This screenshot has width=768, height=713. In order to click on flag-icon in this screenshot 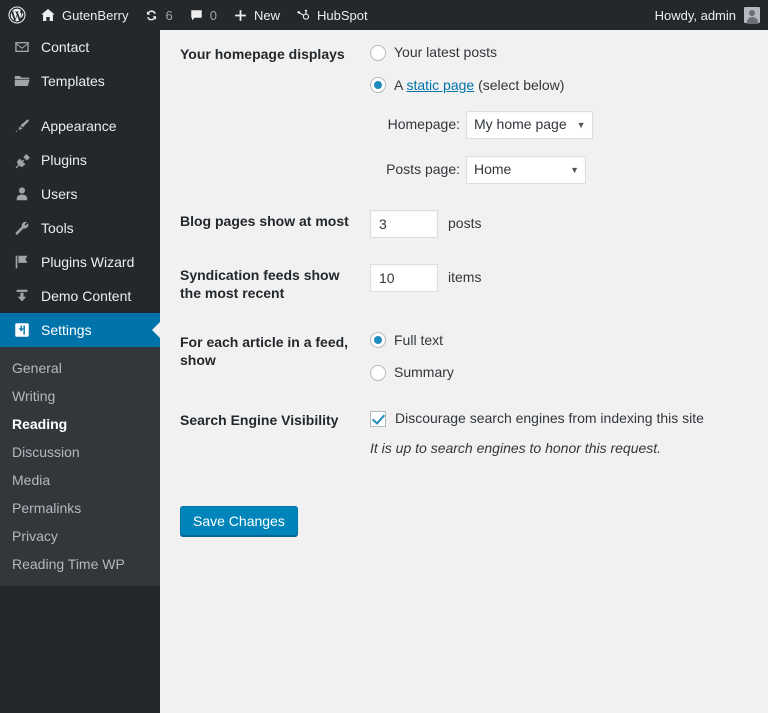, I will do `click(22, 262)`.